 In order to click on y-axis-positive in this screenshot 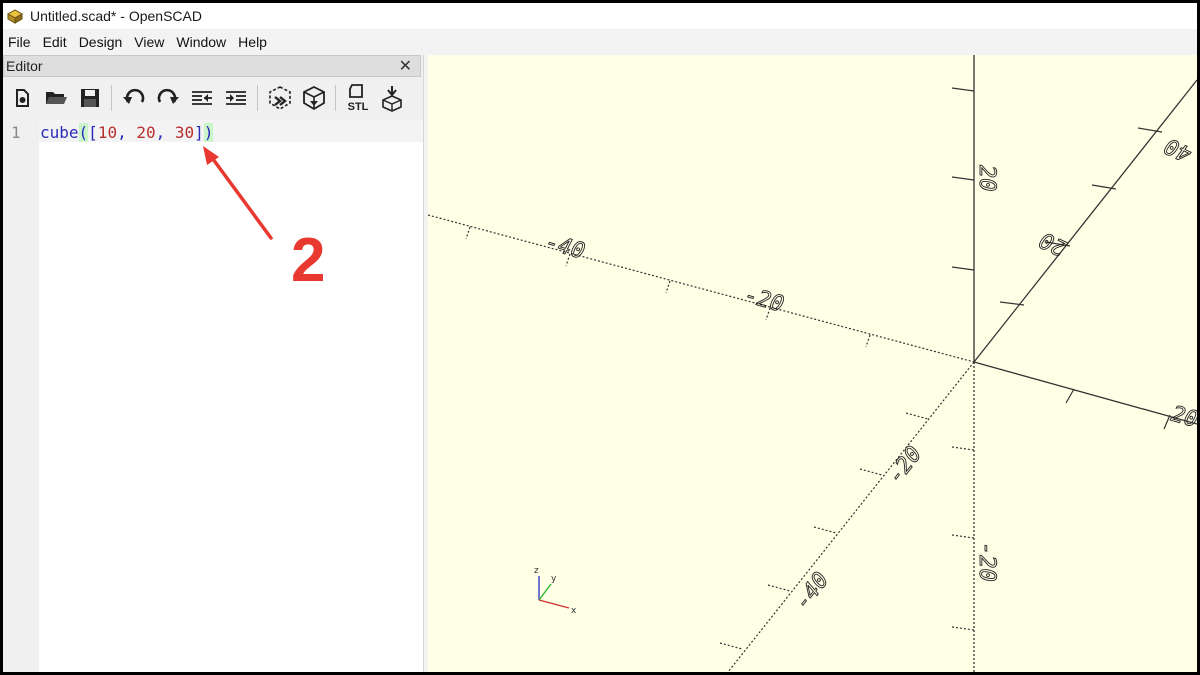, I will do `click(1085, 221)`.